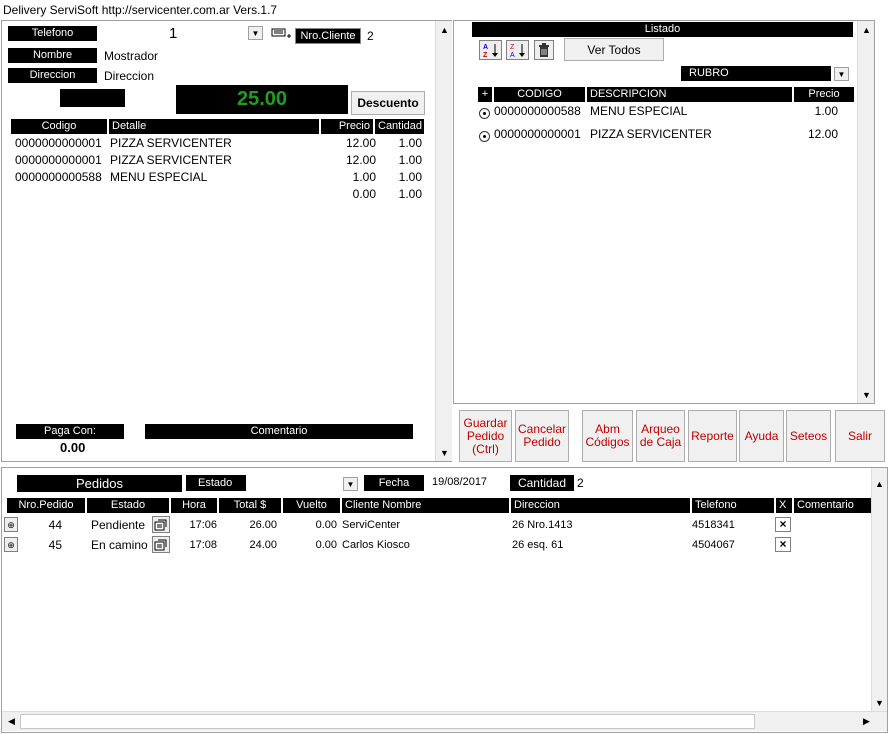 The image size is (890, 734). Describe the element at coordinates (55, 545) in the screenshot. I see `pedido-nro: 45` at that location.